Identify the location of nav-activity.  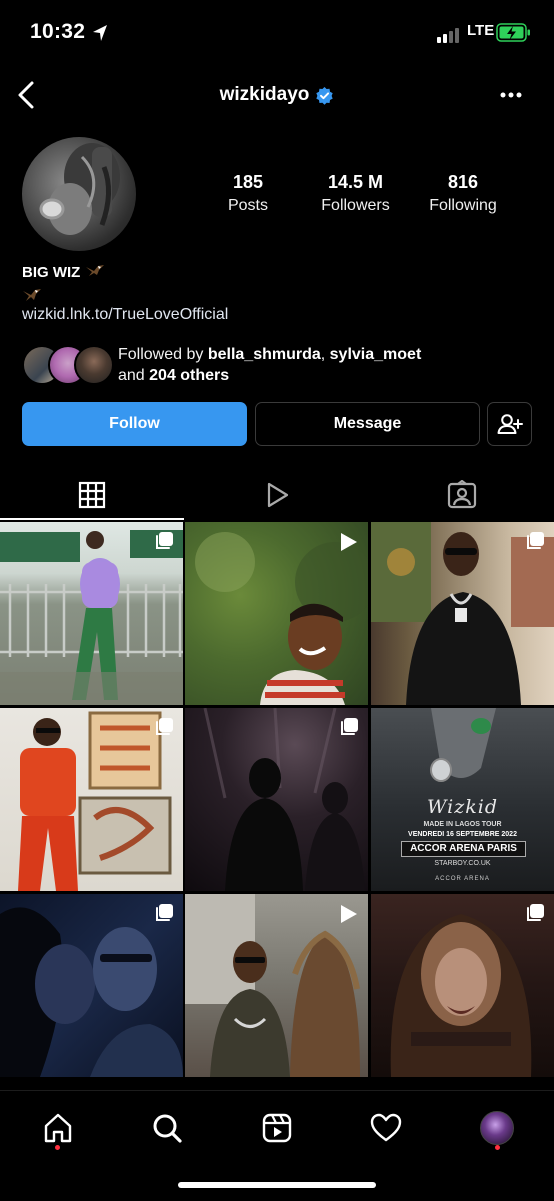
(386, 1128).